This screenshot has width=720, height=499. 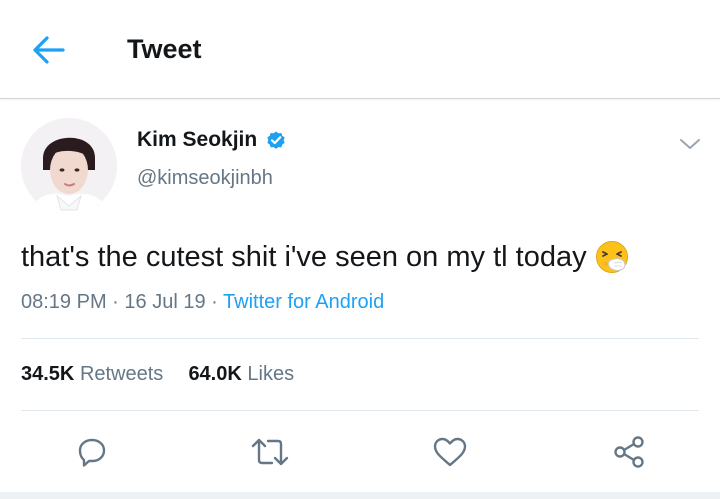 What do you see at coordinates (205, 178) in the screenshot?
I see `author-handle: @kimseokjinbh` at bounding box center [205, 178].